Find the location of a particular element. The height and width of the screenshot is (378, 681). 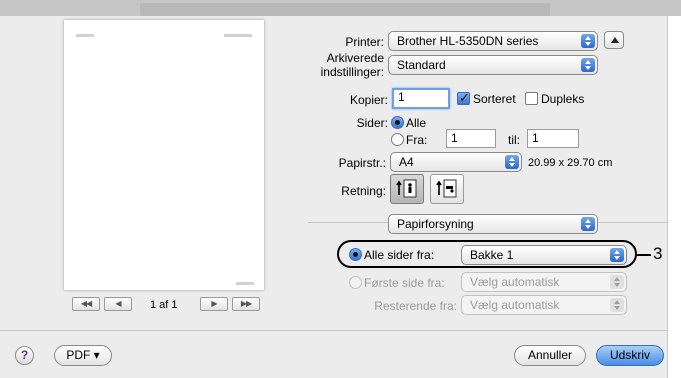

callout-line is located at coordinates (644, 255).